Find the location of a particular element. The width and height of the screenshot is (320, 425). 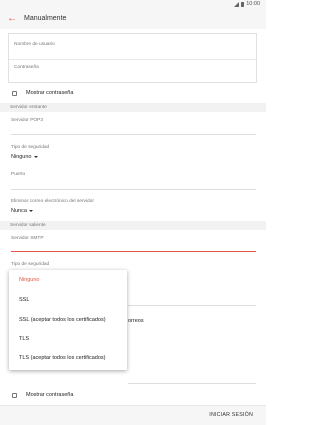

incoming-security-label: Tipo de seguridad is located at coordinates (30, 147).